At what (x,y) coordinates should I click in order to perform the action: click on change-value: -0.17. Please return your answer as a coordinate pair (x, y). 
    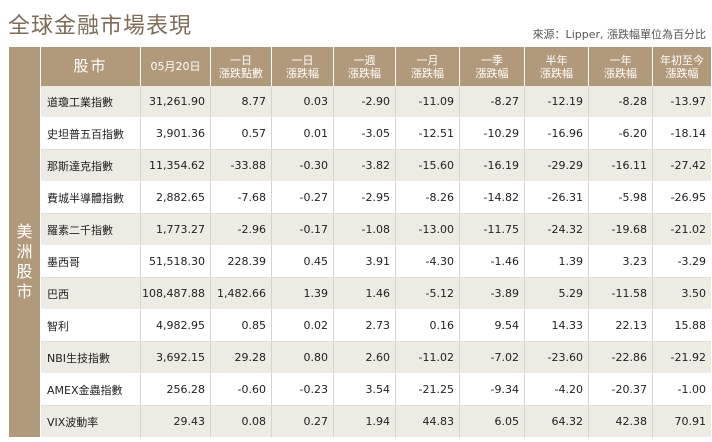
    Looking at the image, I should click on (303, 230).